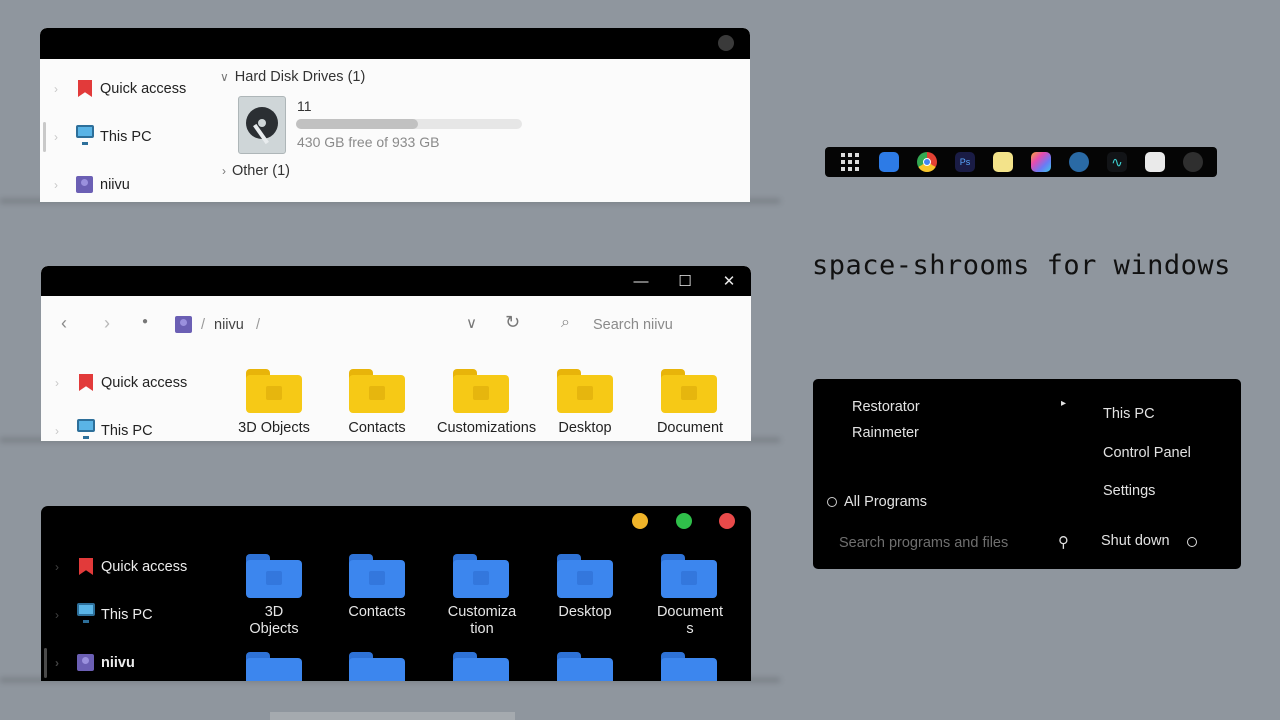  I want to click on drive-name: 11, so click(304, 106).